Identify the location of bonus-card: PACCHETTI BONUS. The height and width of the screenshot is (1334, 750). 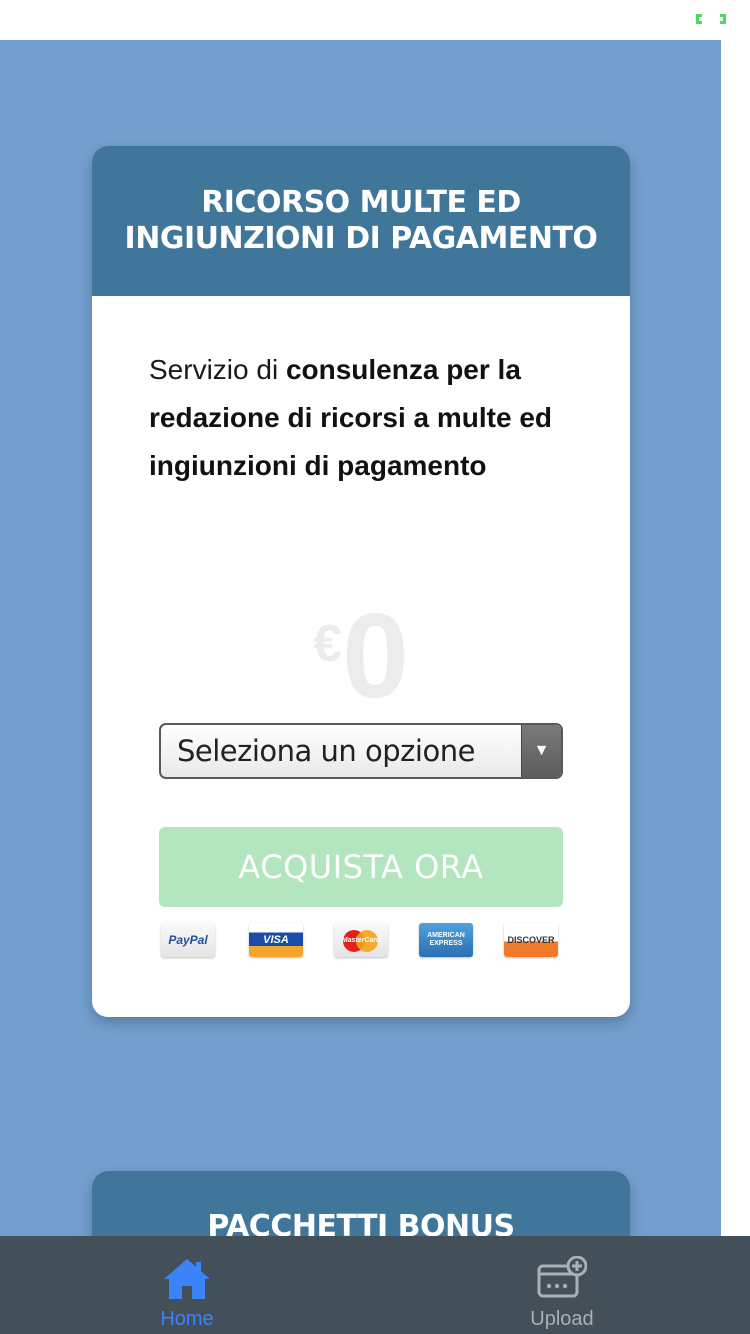
(361, 1203).